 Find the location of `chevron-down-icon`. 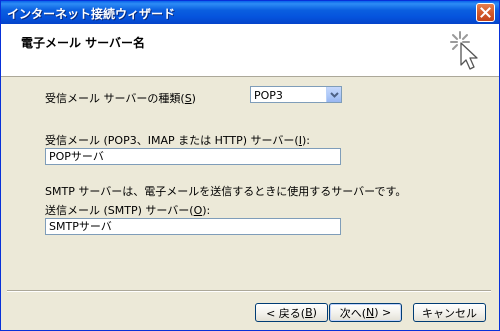

chevron-down-icon is located at coordinates (334, 94).